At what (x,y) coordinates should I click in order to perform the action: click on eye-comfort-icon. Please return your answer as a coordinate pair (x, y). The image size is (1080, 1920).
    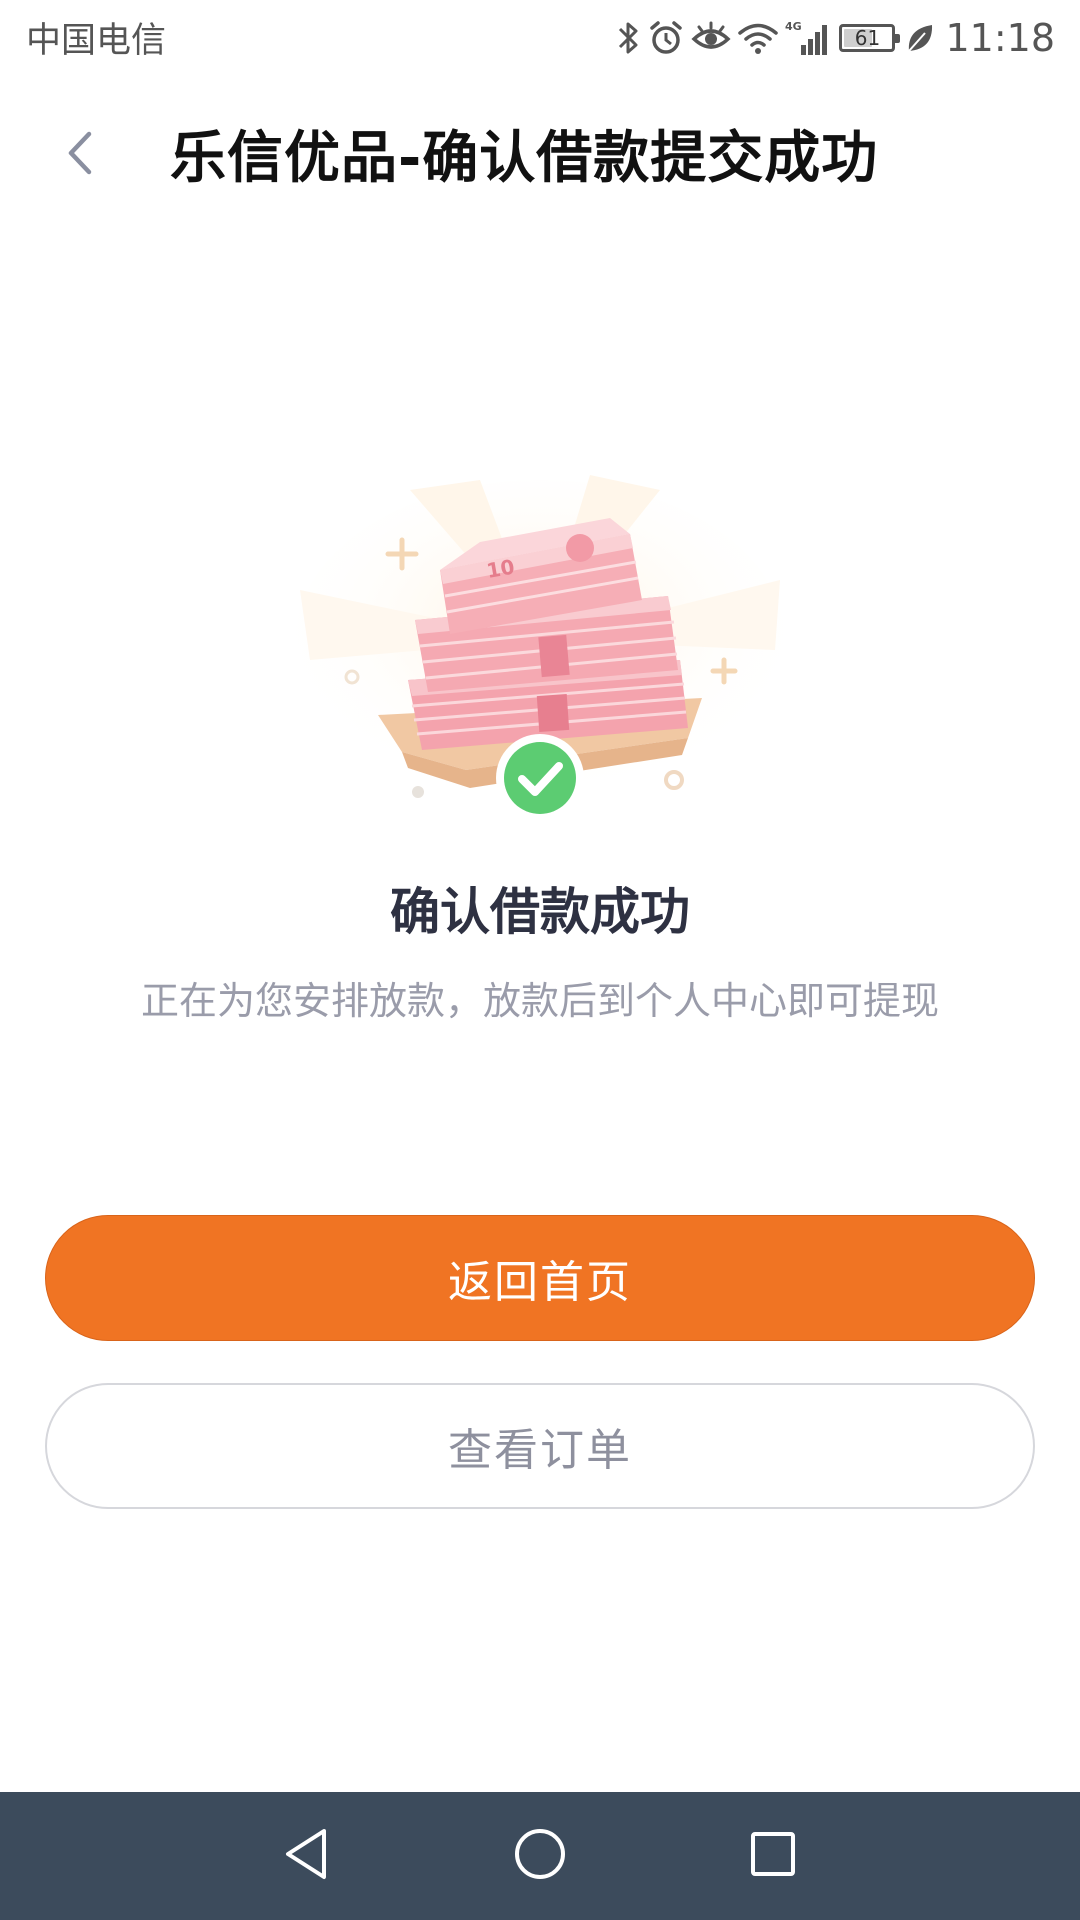
    Looking at the image, I should click on (711, 38).